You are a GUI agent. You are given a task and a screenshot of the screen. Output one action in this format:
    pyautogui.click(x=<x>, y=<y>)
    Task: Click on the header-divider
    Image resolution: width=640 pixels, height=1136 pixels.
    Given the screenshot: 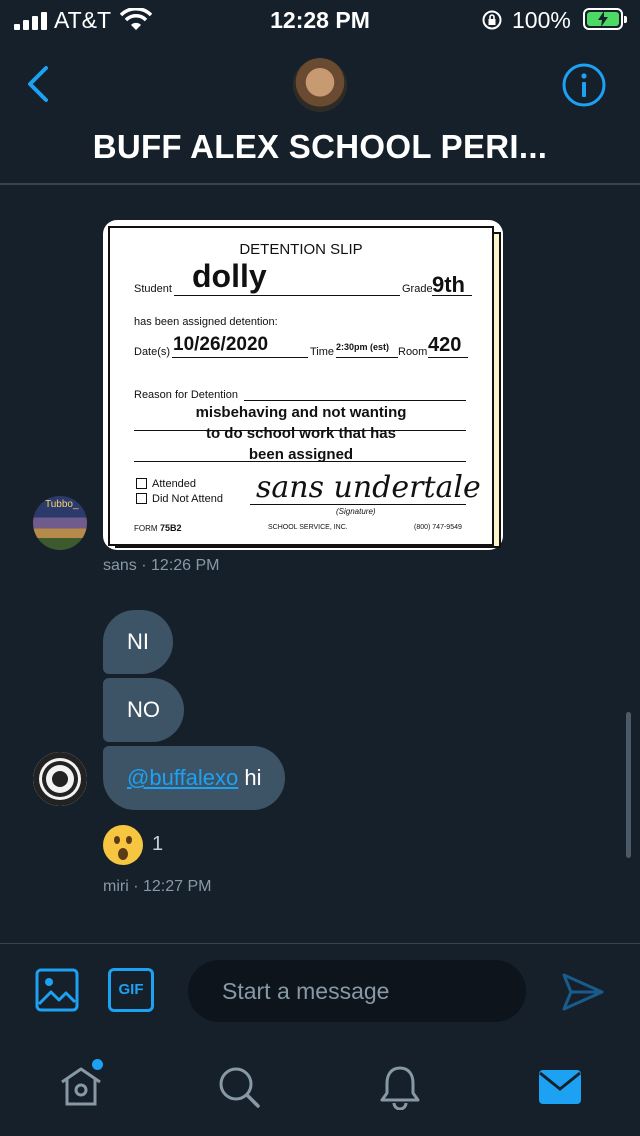 What is the action you would take?
    pyautogui.click(x=320, y=184)
    